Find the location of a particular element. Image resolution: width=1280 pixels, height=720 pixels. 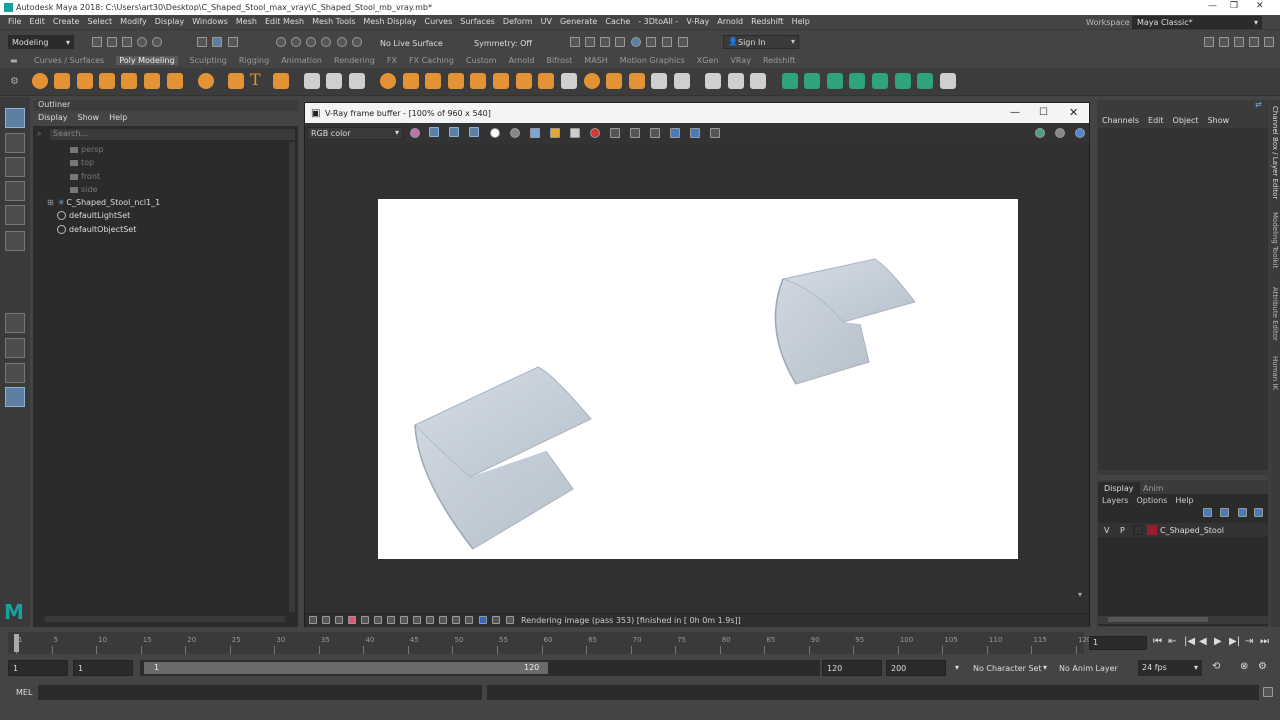

maximize-icon: ❐ is located at coordinates (1234, 6).